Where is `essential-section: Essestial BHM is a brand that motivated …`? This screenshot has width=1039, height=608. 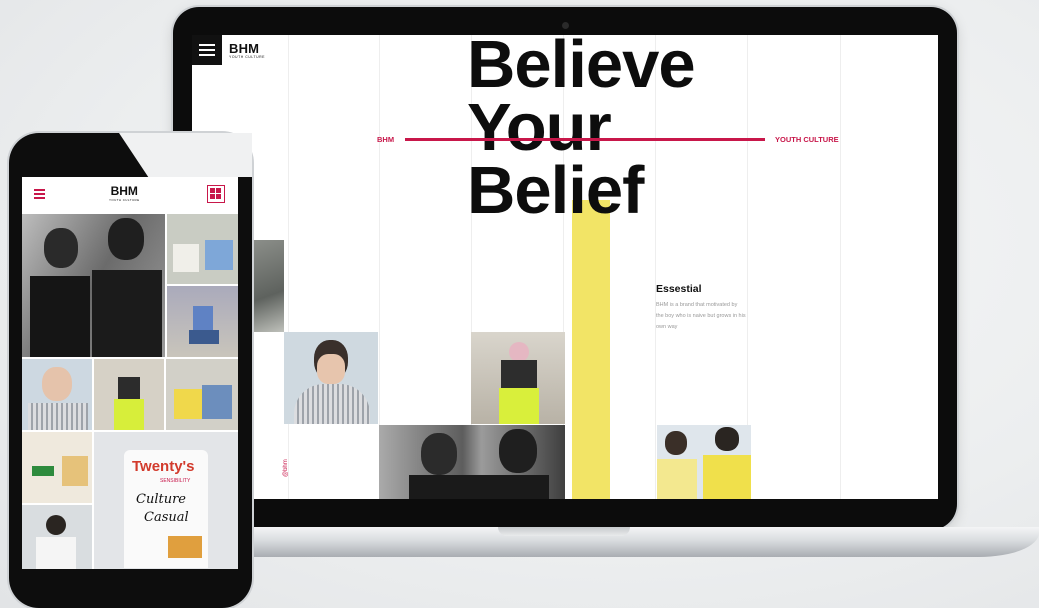
essential-section: Essestial BHM is a brand that motivated … is located at coordinates (701, 308).